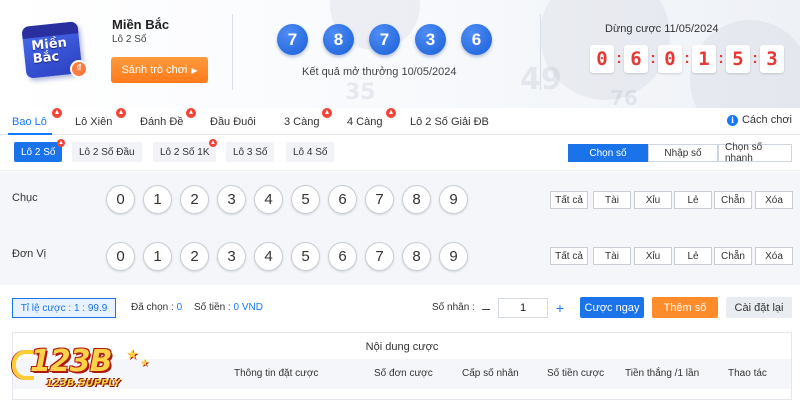  What do you see at coordinates (486, 308) in the screenshot?
I see `decrease-button: –` at bounding box center [486, 308].